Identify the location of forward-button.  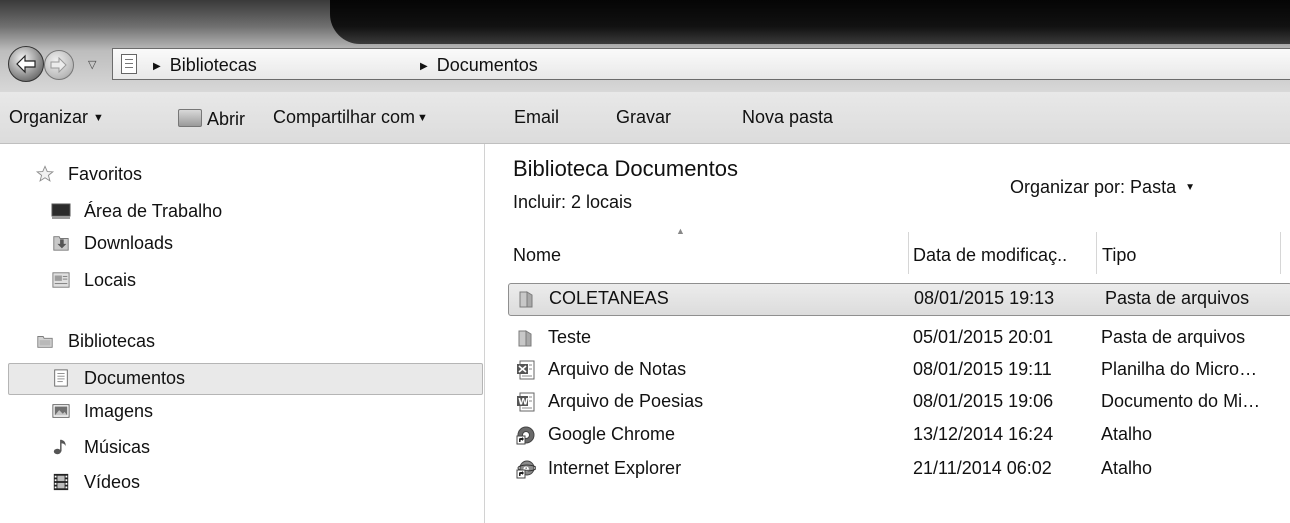
(59, 65).